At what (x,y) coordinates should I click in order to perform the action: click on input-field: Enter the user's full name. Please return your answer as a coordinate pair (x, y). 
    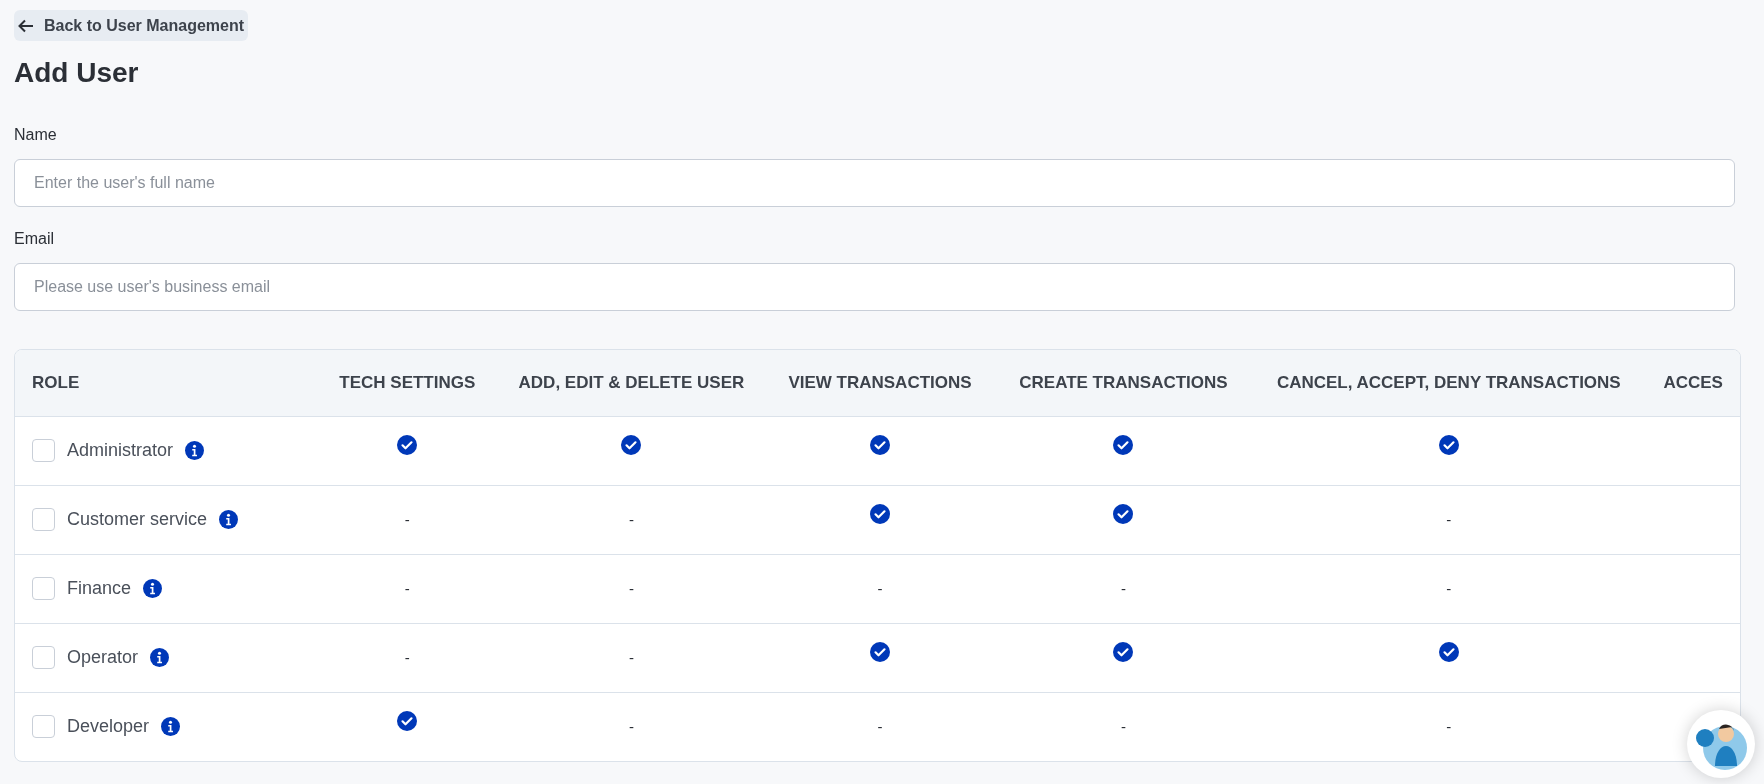
    Looking at the image, I should click on (874, 183).